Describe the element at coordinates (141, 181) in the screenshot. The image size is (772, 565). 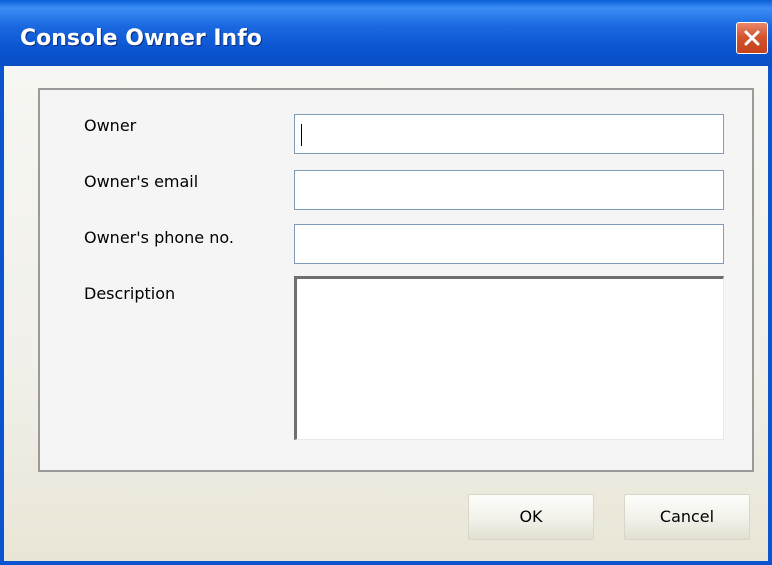
I see `owner-email-label: Owner's email` at that location.